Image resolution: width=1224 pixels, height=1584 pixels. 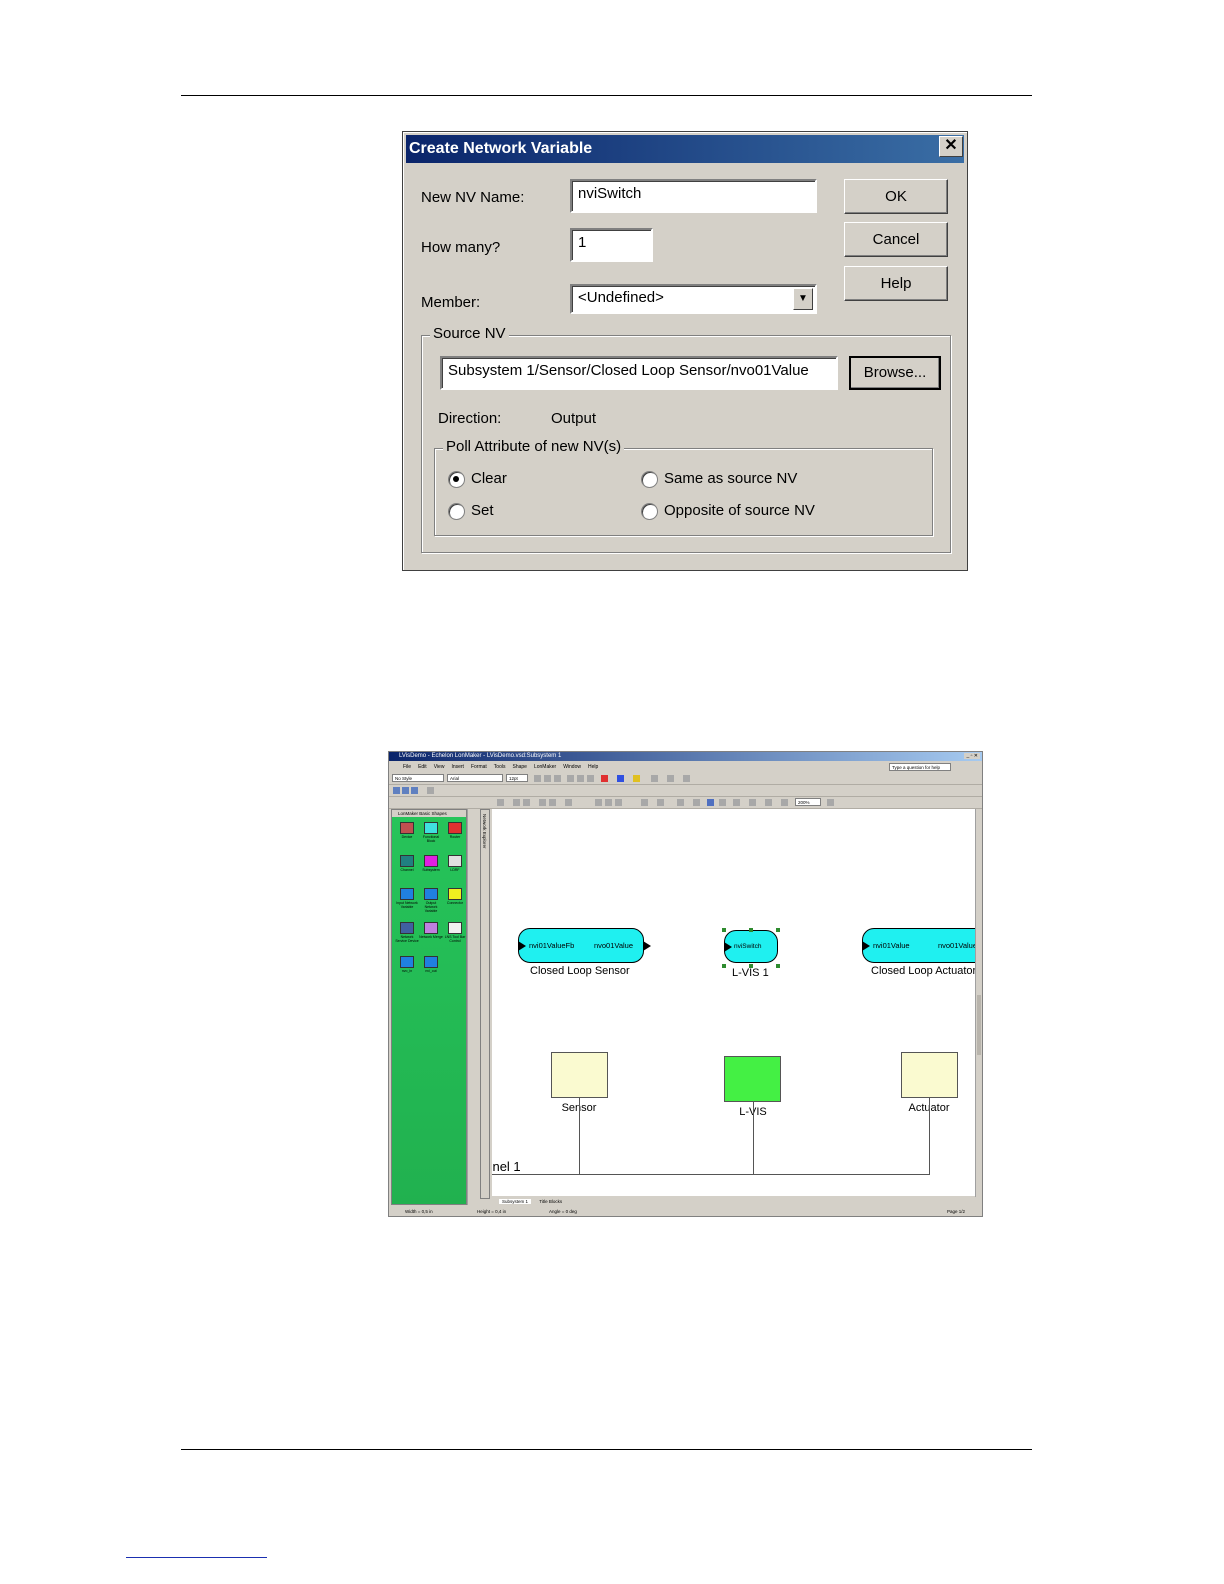 What do you see at coordinates (919, 945) in the screenshot?
I see `functional-block-closed-loop-actuator: nvi01Value nvo01Value` at bounding box center [919, 945].